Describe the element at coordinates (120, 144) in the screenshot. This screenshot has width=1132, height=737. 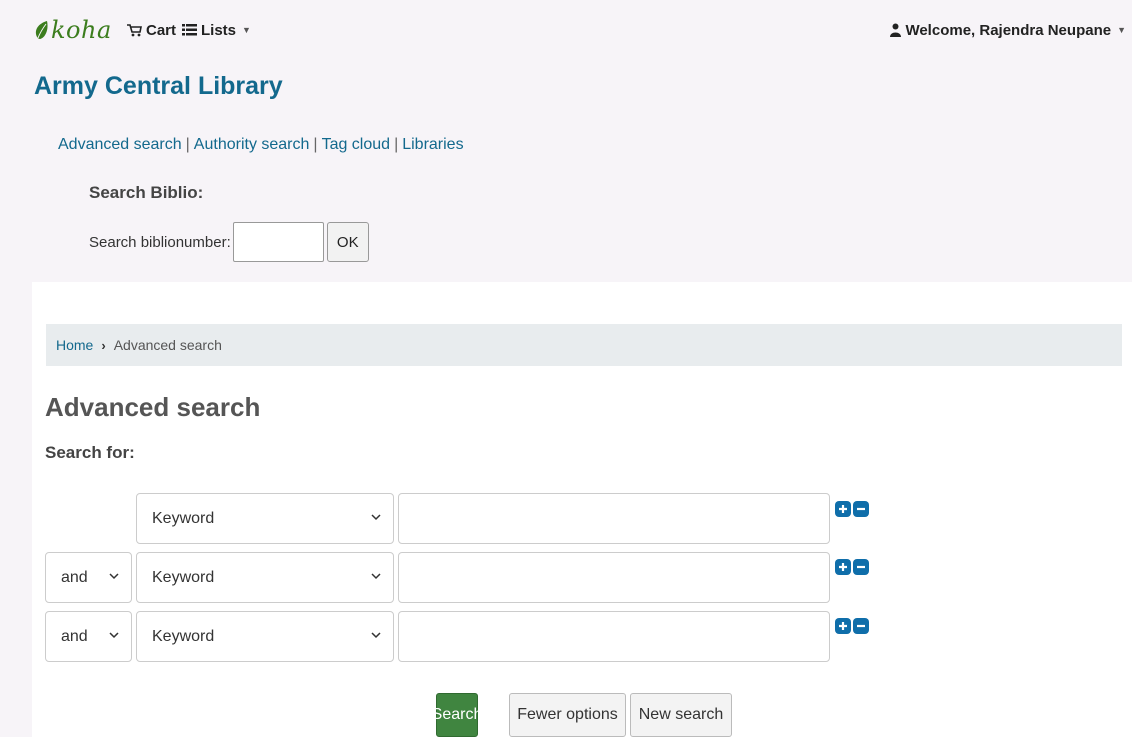
I see `advanced-search-link: Advanced search` at that location.